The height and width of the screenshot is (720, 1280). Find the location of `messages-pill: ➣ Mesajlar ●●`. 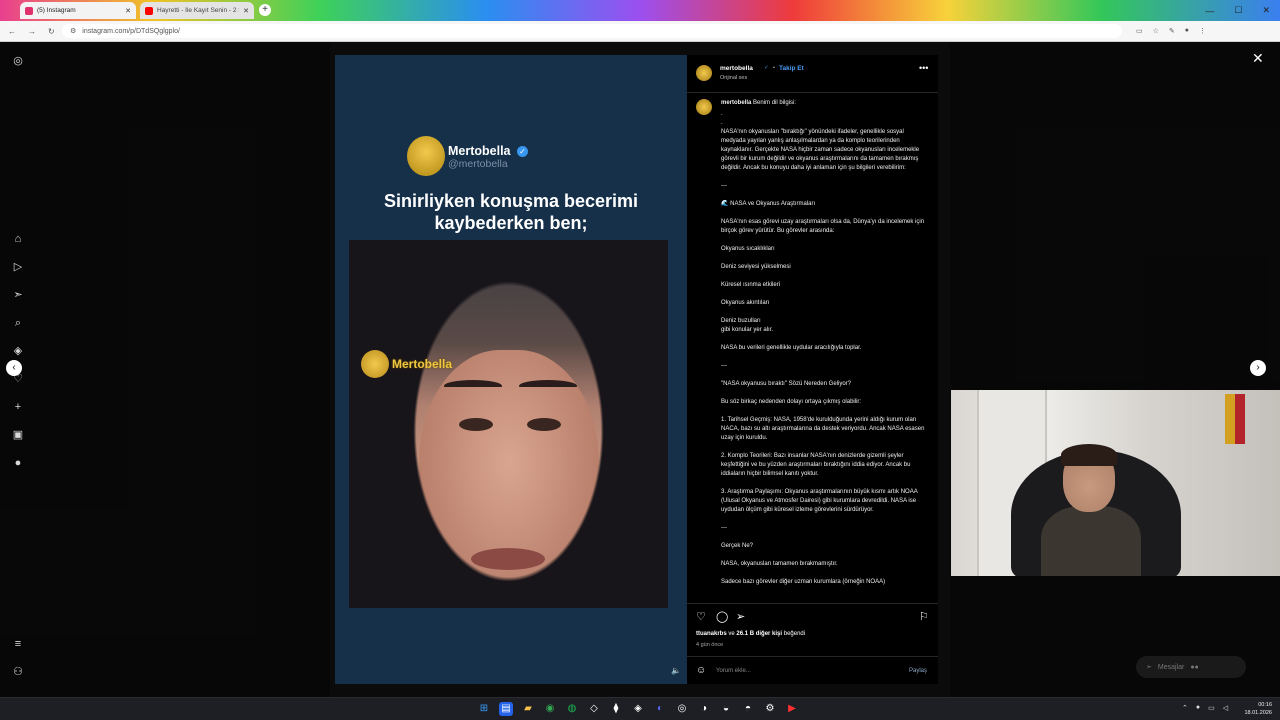

messages-pill: ➣ Mesajlar ●● is located at coordinates (1191, 667).